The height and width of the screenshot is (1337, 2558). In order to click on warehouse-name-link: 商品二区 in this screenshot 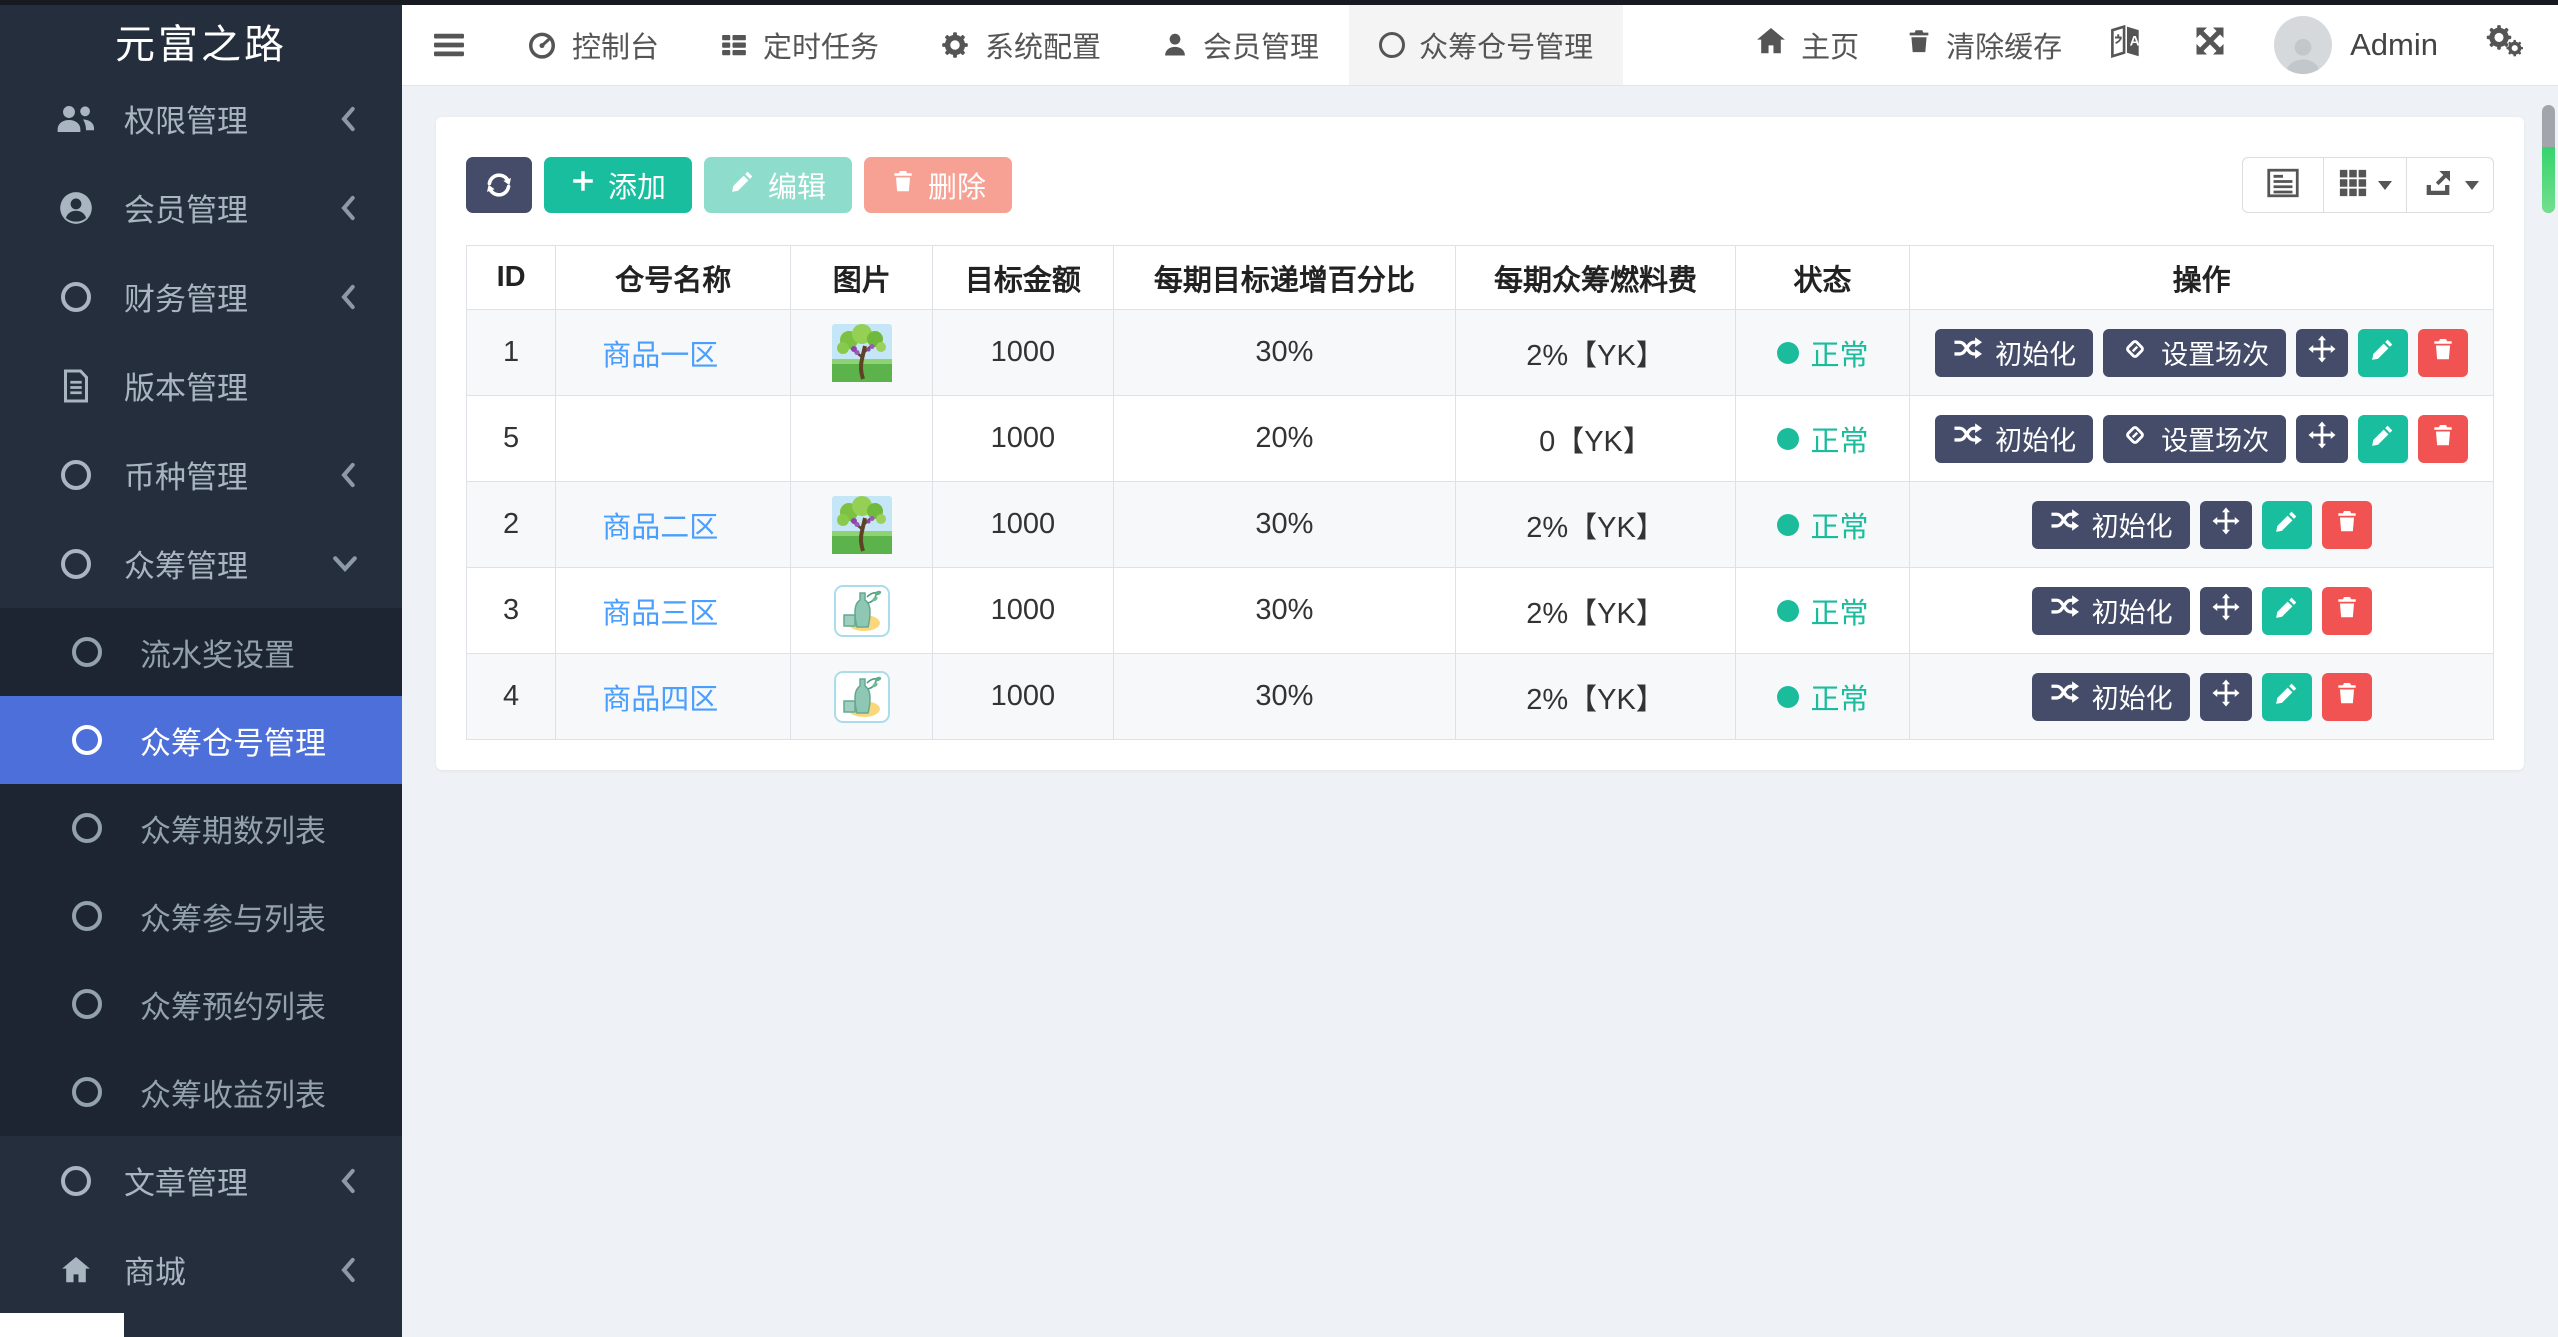, I will do `click(660, 528)`.